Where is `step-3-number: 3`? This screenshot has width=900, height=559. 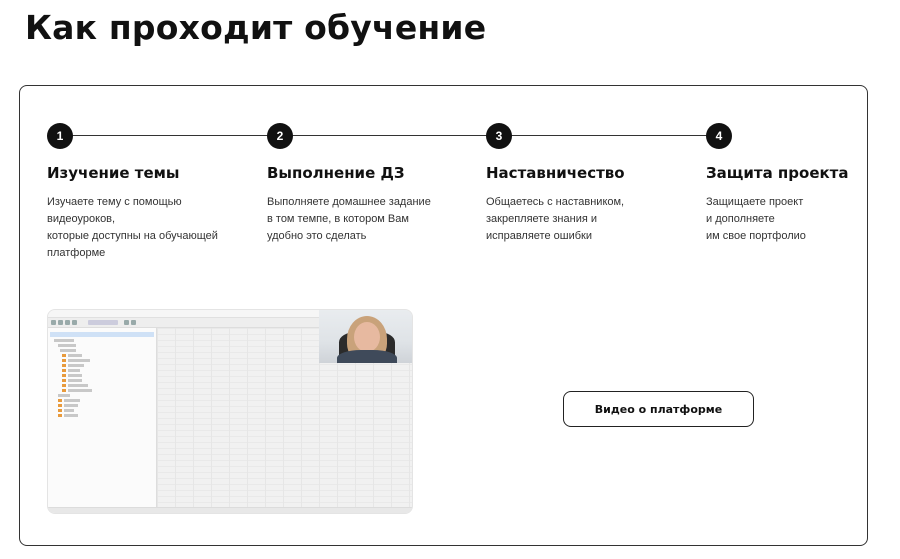 step-3-number: 3 is located at coordinates (499, 136).